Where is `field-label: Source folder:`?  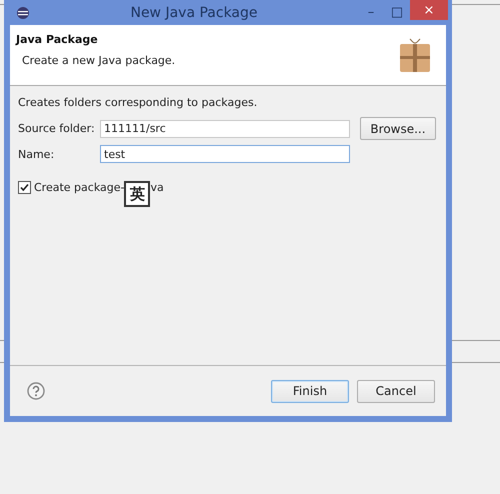
field-label: Source folder: is located at coordinates (57, 128).